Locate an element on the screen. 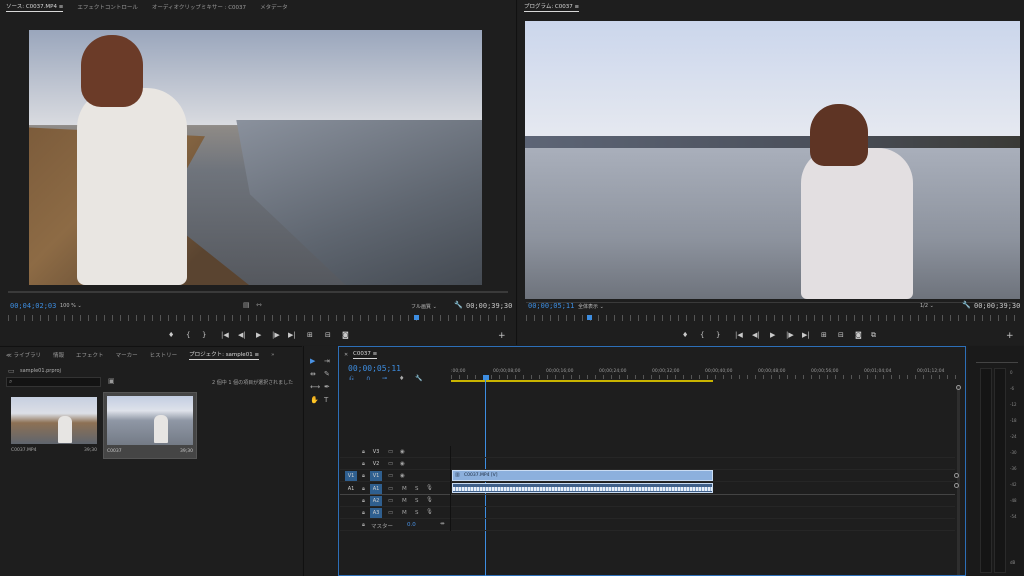 The image size is (1024, 576). tab-markers: マーカー is located at coordinates (127, 355).